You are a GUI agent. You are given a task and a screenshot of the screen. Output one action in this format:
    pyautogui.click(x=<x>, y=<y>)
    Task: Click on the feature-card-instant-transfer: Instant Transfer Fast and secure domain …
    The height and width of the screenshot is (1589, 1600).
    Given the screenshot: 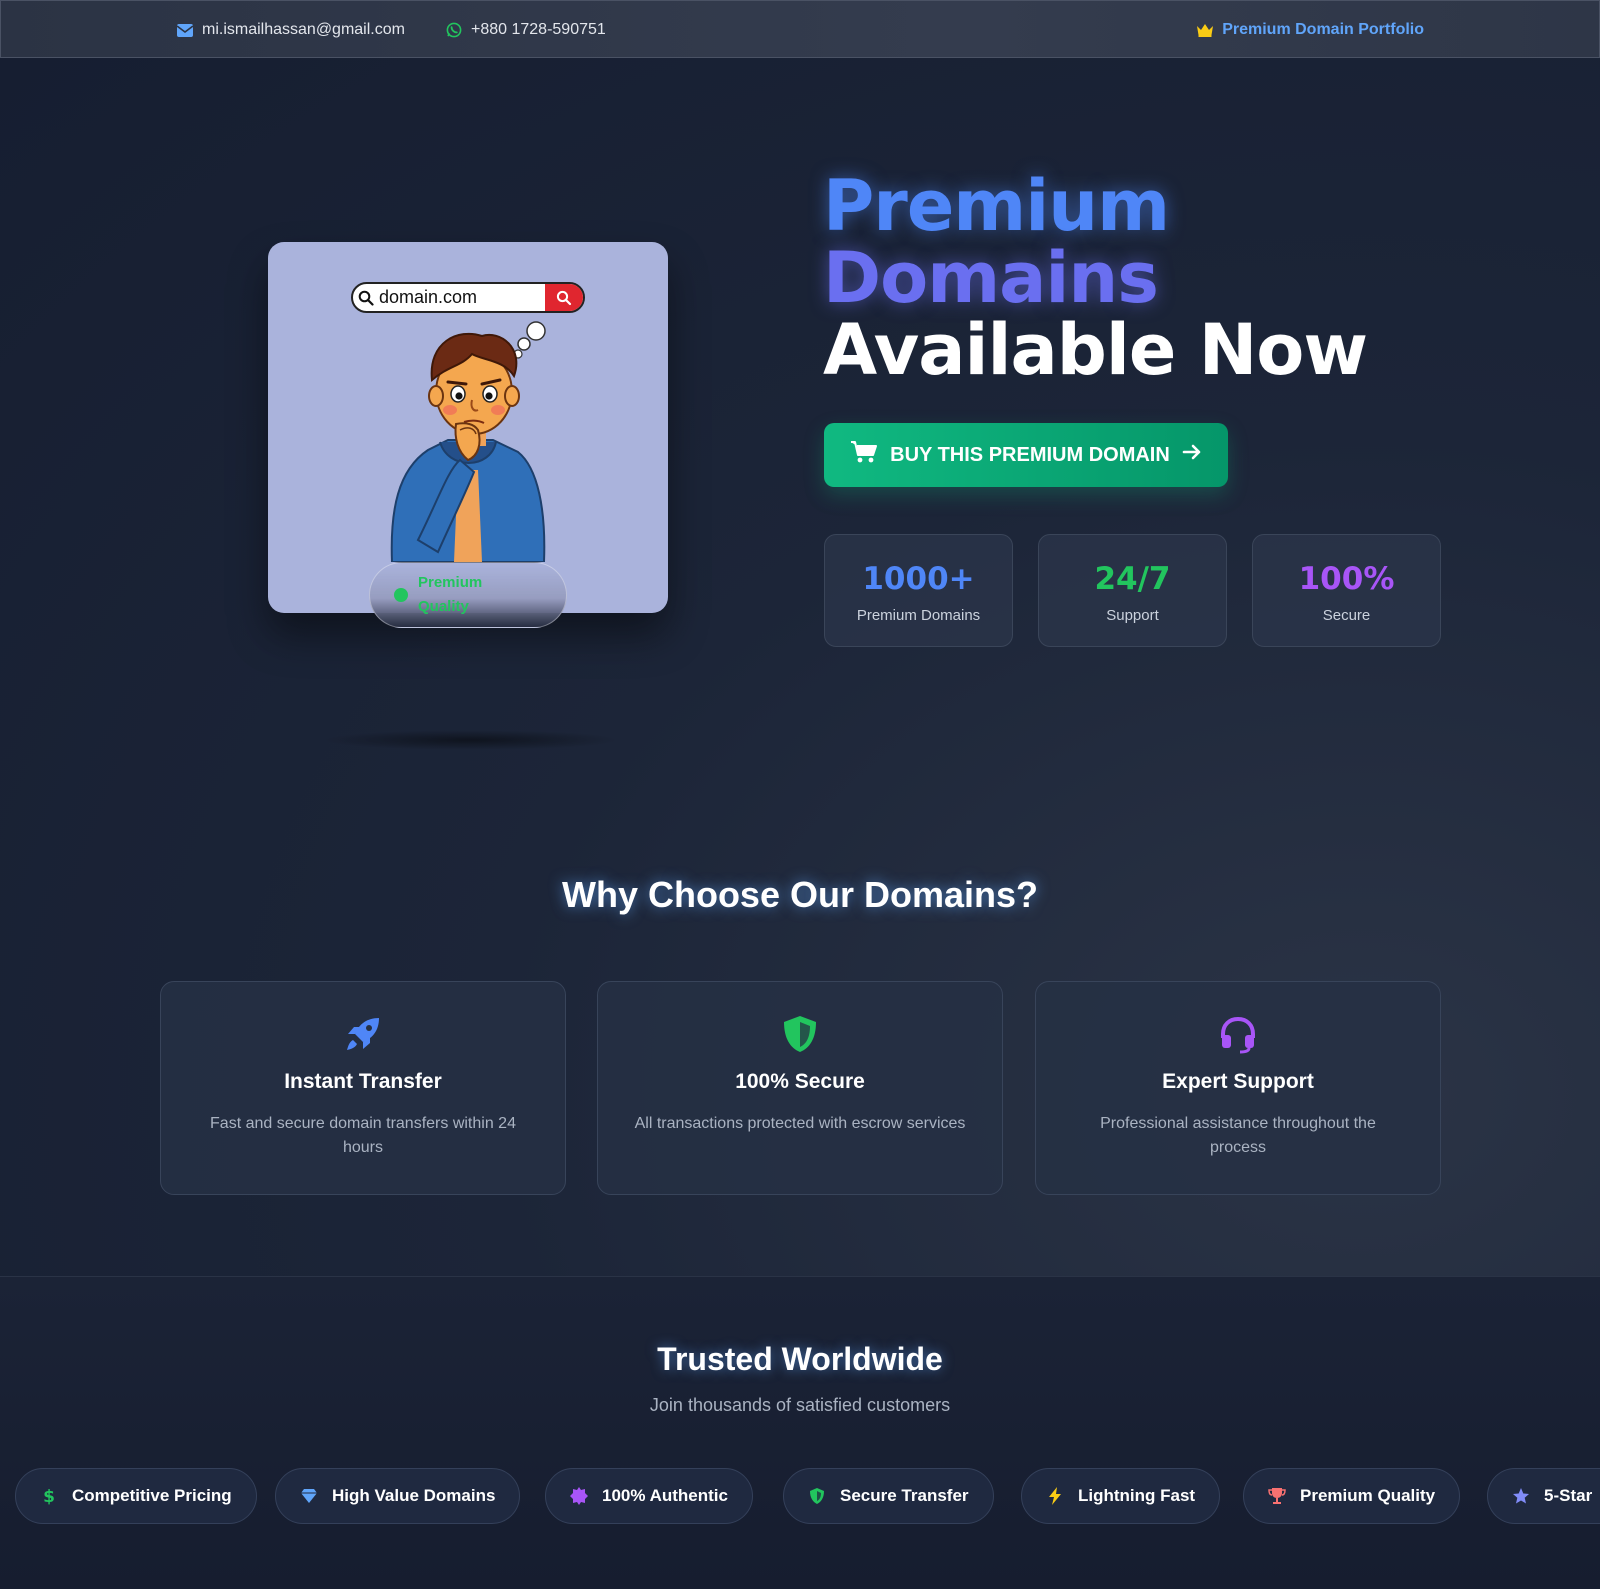 What is the action you would take?
    pyautogui.click(x=363, y=1088)
    